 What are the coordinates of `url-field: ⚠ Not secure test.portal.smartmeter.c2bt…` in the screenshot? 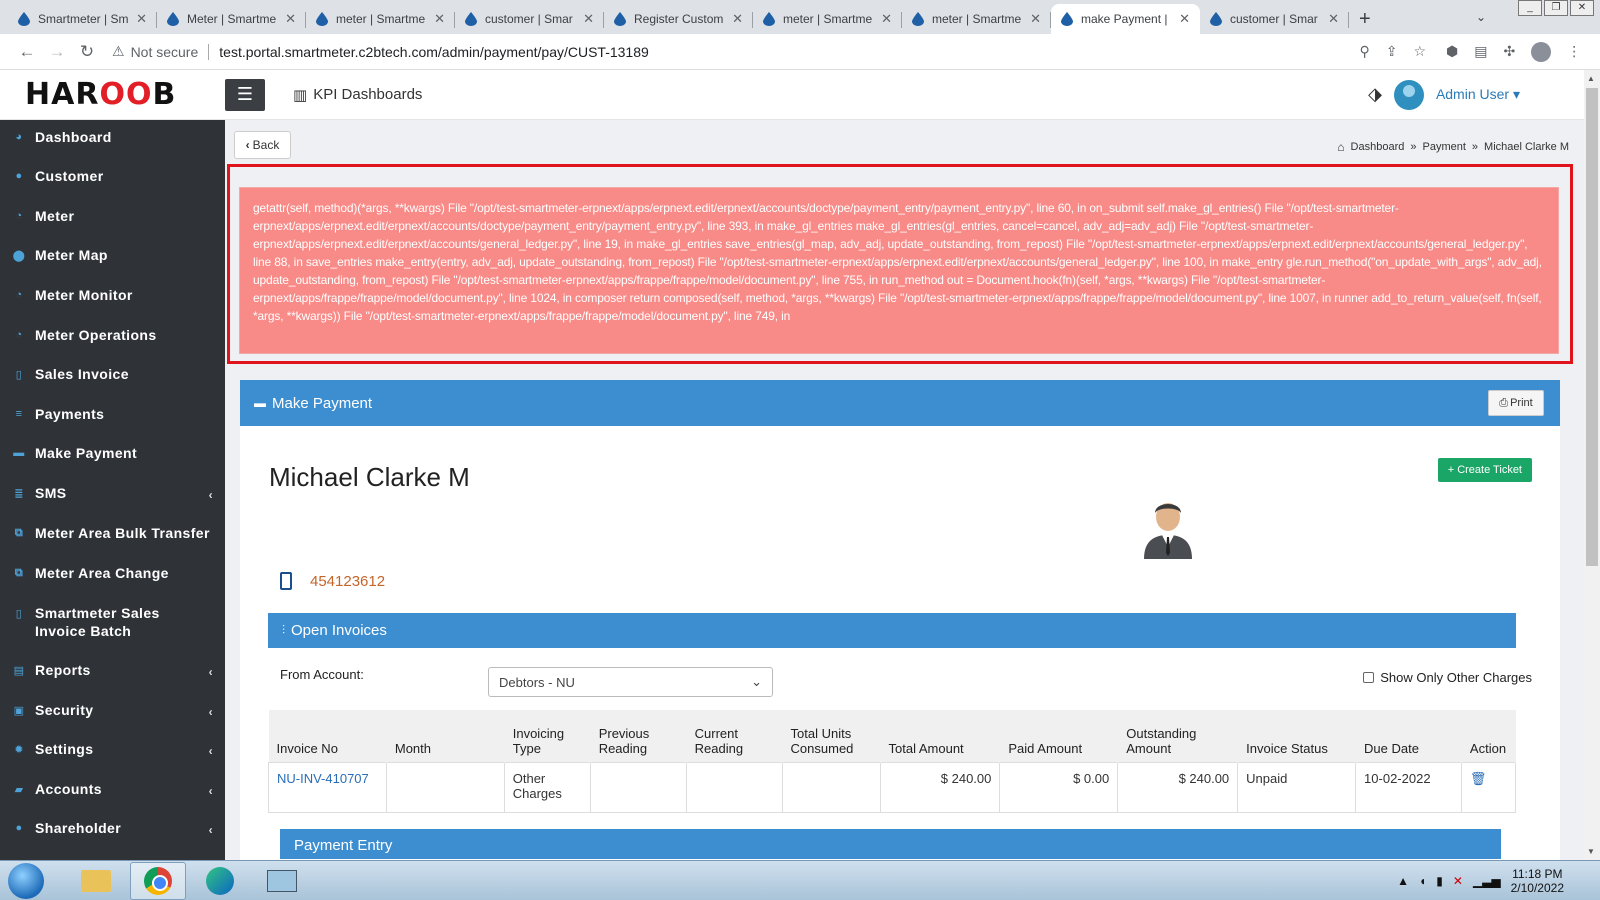 It's located at (772, 52).